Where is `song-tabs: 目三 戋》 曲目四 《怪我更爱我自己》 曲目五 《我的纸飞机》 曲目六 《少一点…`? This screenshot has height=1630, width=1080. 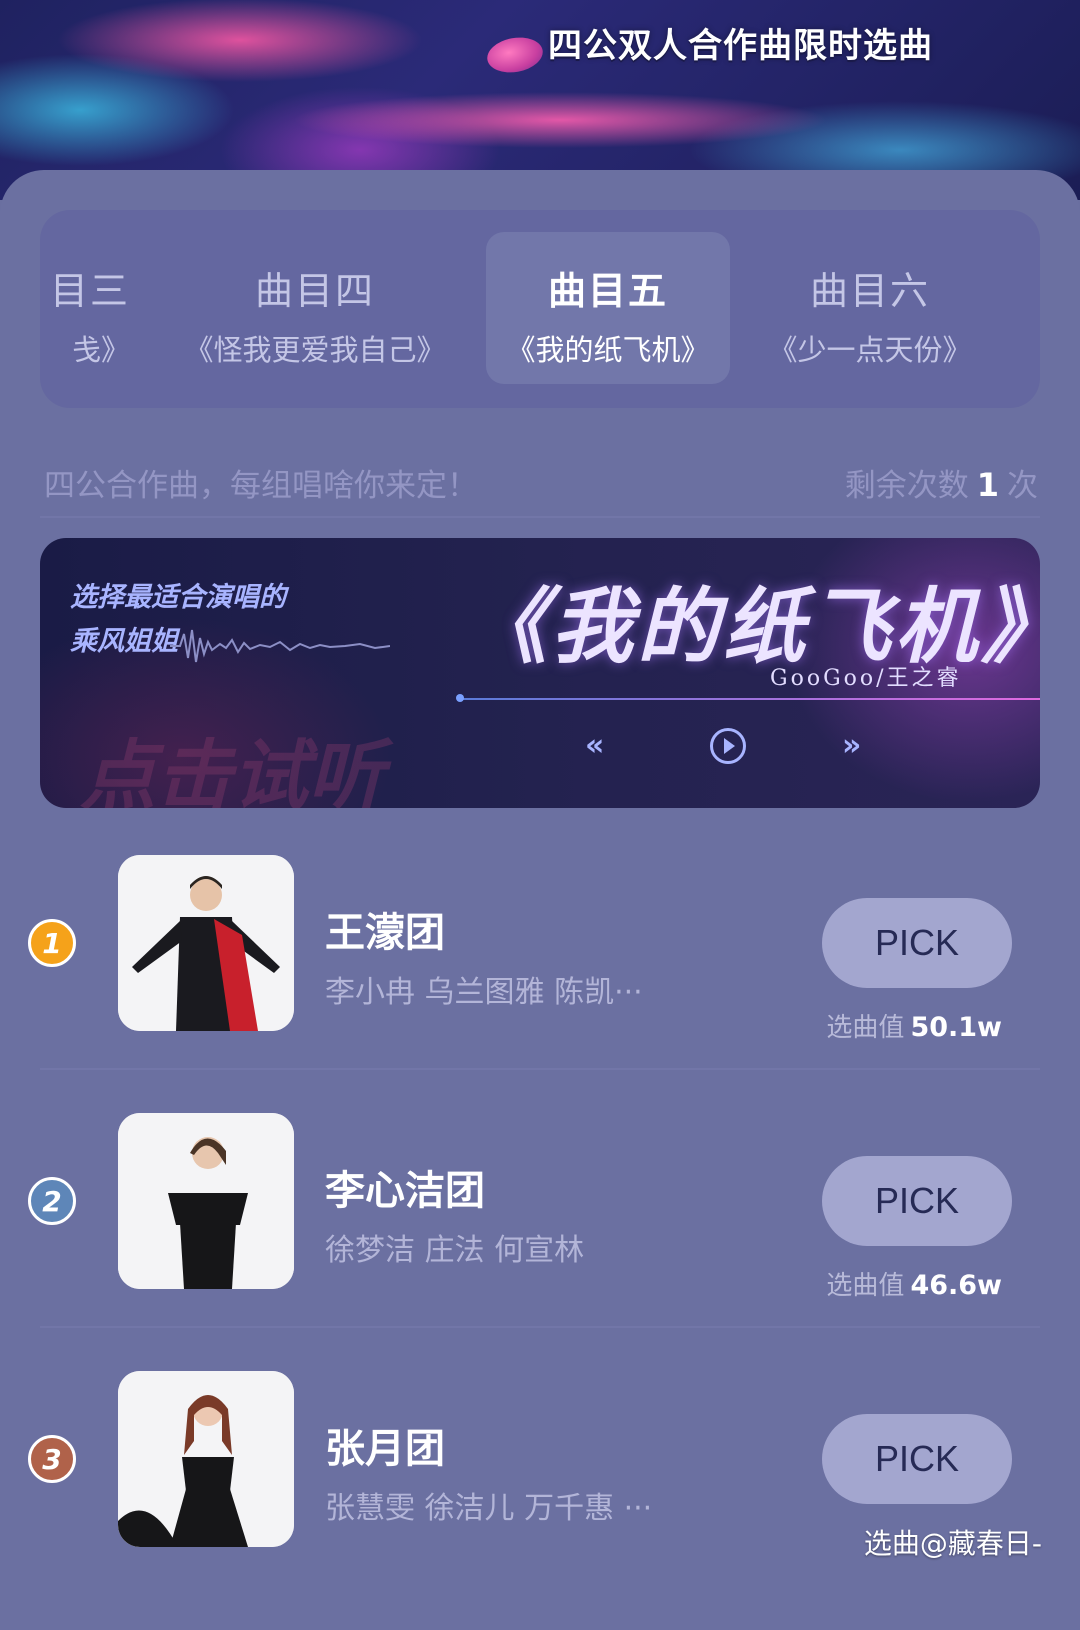
song-tabs: 目三 戋》 曲目四 《怪我更爱我自己》 曲目五 《我的纸飞机》 曲目六 《少一点… is located at coordinates (540, 309).